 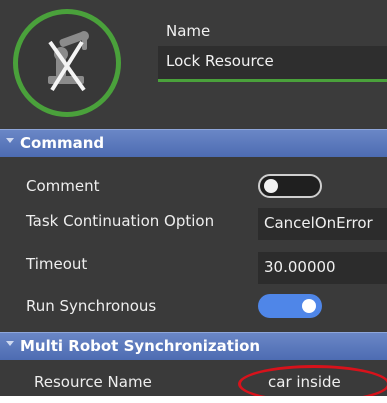 What do you see at coordinates (188, 31) in the screenshot?
I see `name-label: Name` at bounding box center [188, 31].